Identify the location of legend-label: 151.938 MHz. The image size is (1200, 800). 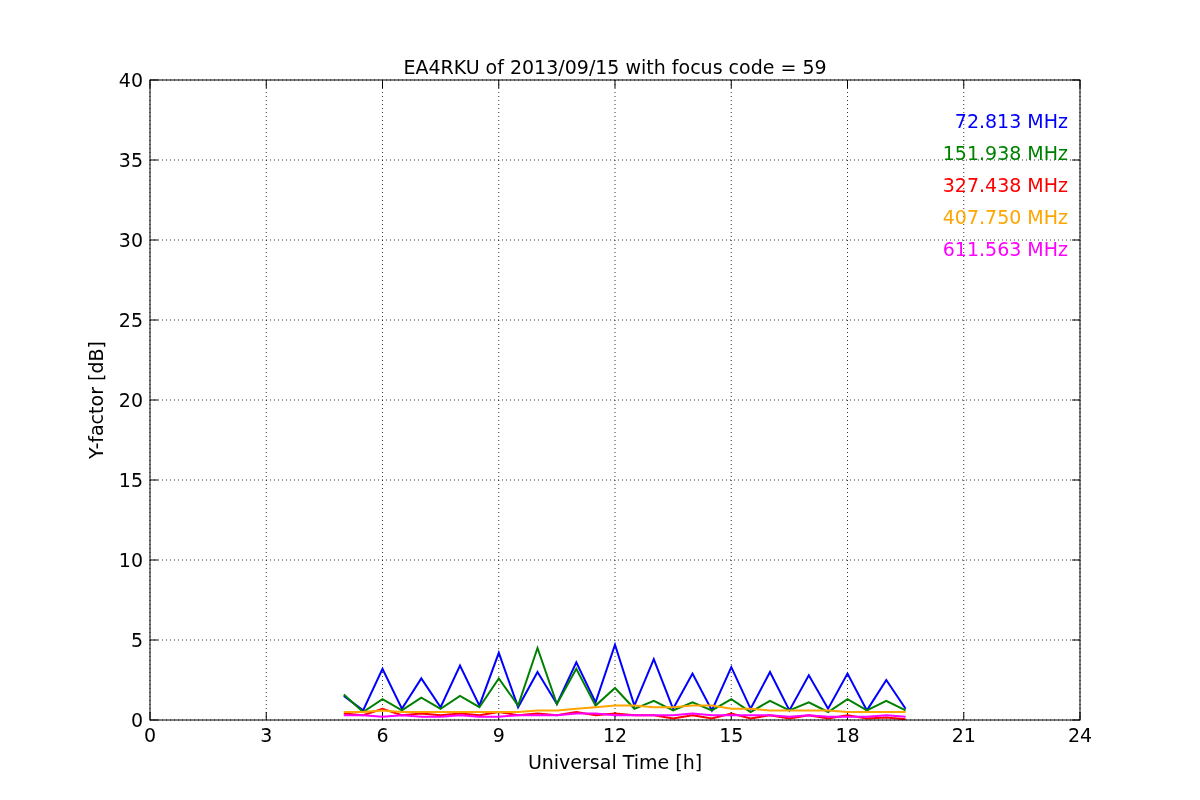
(1005, 153).